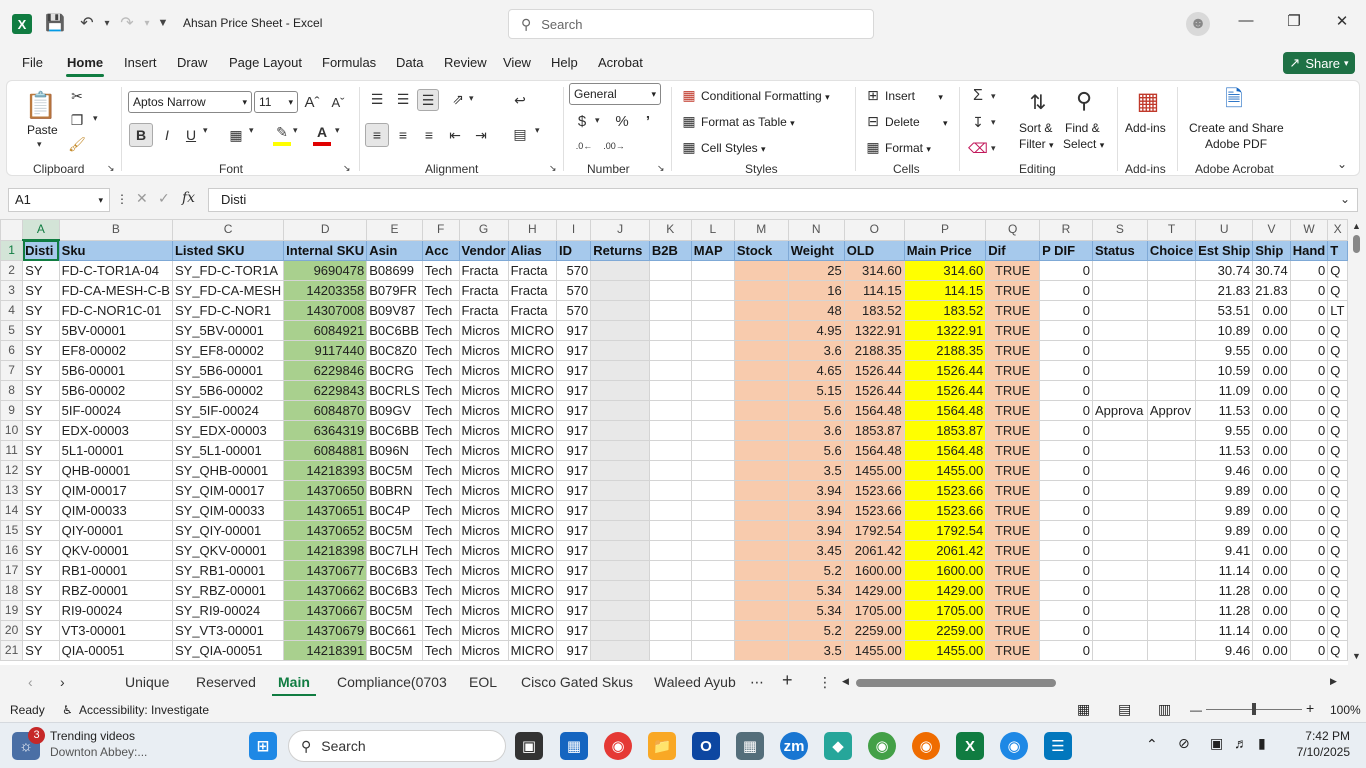 The width and height of the screenshot is (1366, 768). Describe the element at coordinates (908, 148) in the screenshot. I see `format-cells-button: Format ▾` at that location.